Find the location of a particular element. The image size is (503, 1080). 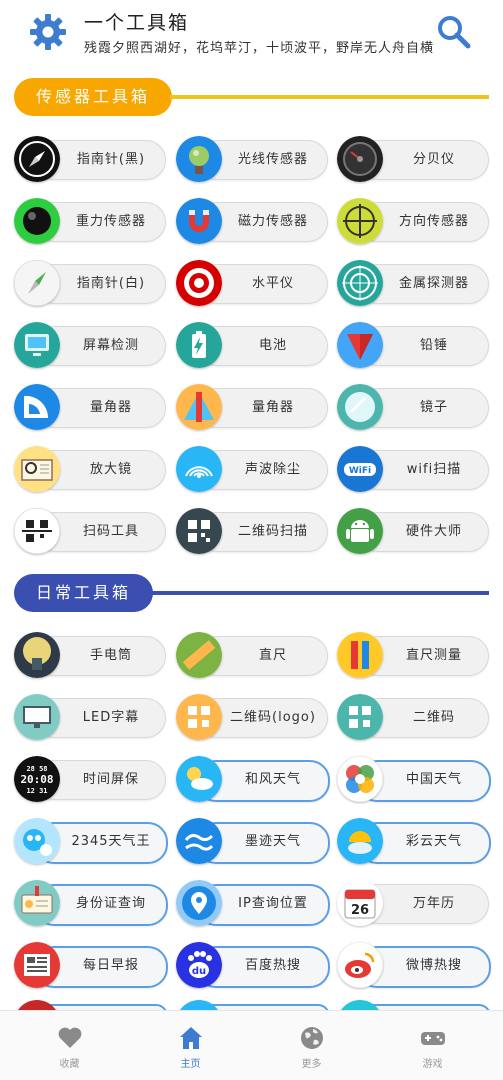

tool-weather-mascot: 2345天气王 is located at coordinates (91, 841).